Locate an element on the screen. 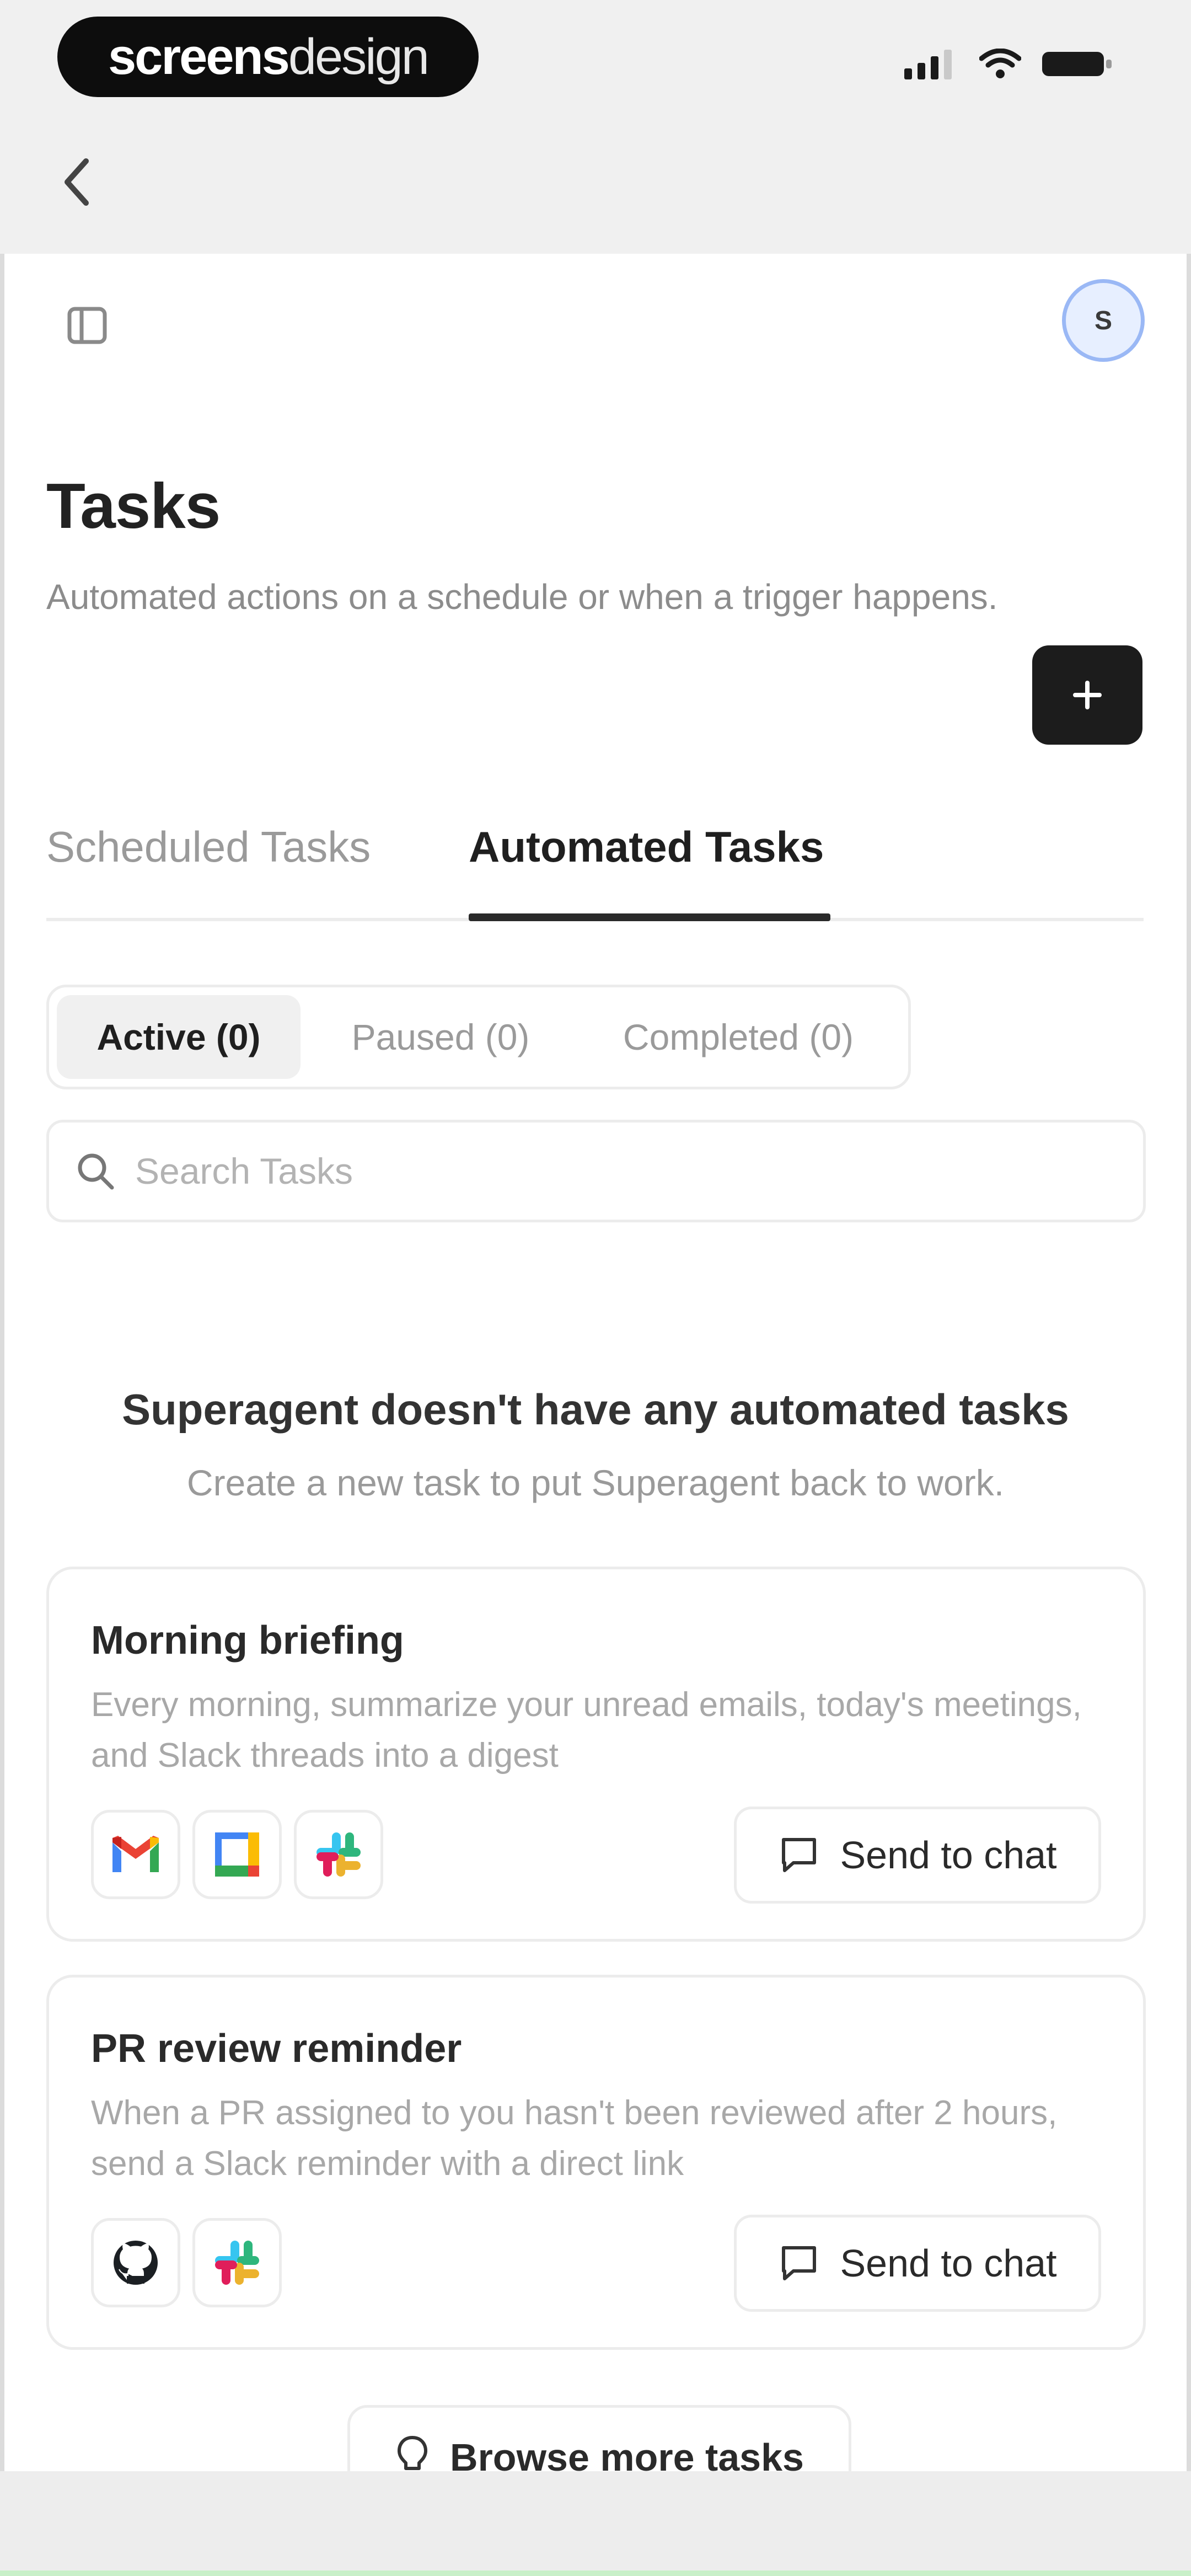 This screenshot has height=2576, width=1191. gmail-icon is located at coordinates (135, 1854).